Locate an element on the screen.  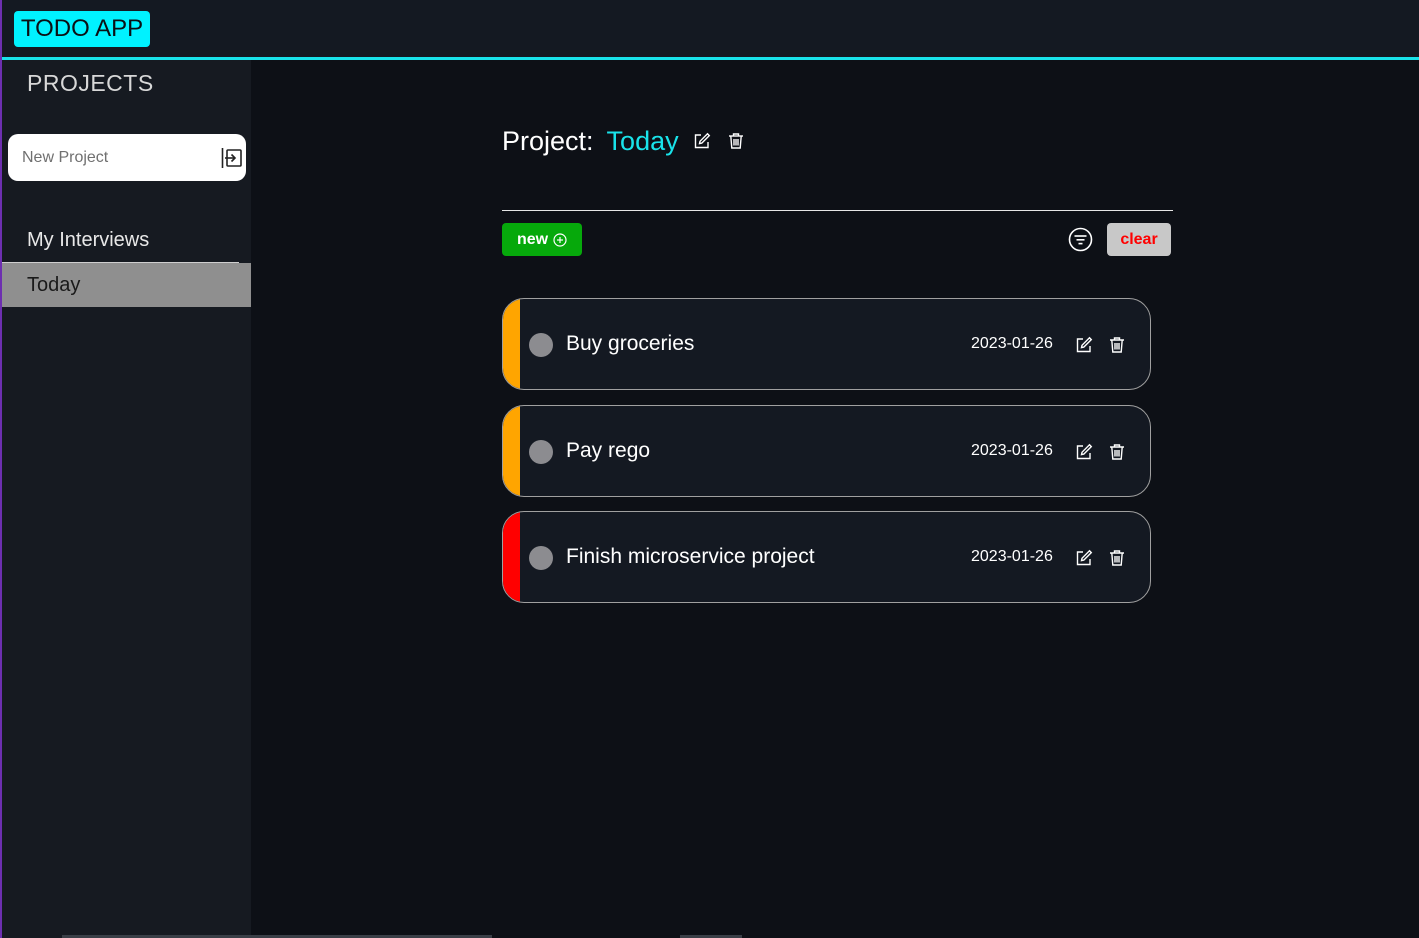
new-project-form is located at coordinates (127, 157).